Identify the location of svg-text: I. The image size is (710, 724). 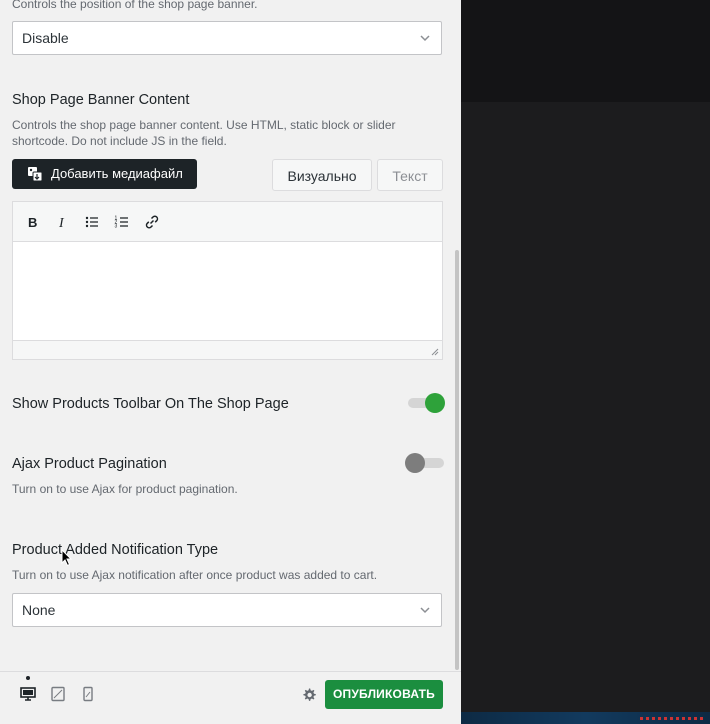
(61, 223).